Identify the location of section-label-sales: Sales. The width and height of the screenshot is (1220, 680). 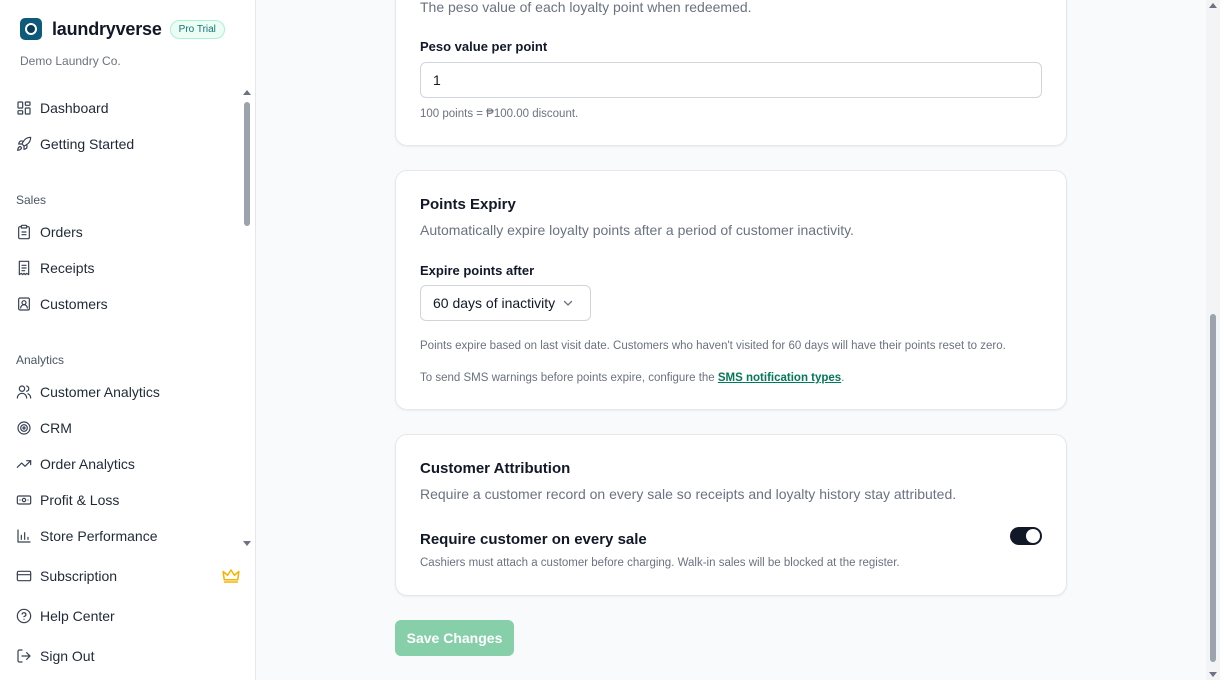
(31, 200).